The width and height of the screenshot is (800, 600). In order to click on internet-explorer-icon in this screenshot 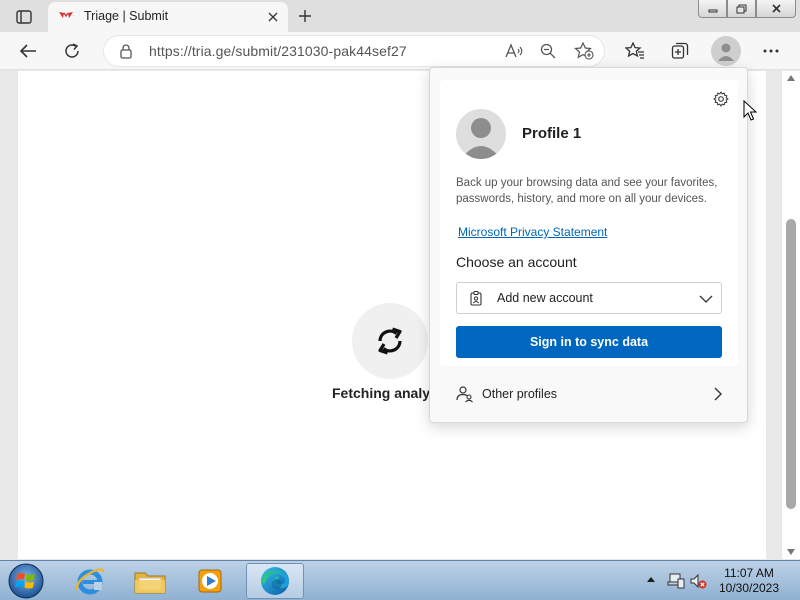, I will do `click(90, 581)`.